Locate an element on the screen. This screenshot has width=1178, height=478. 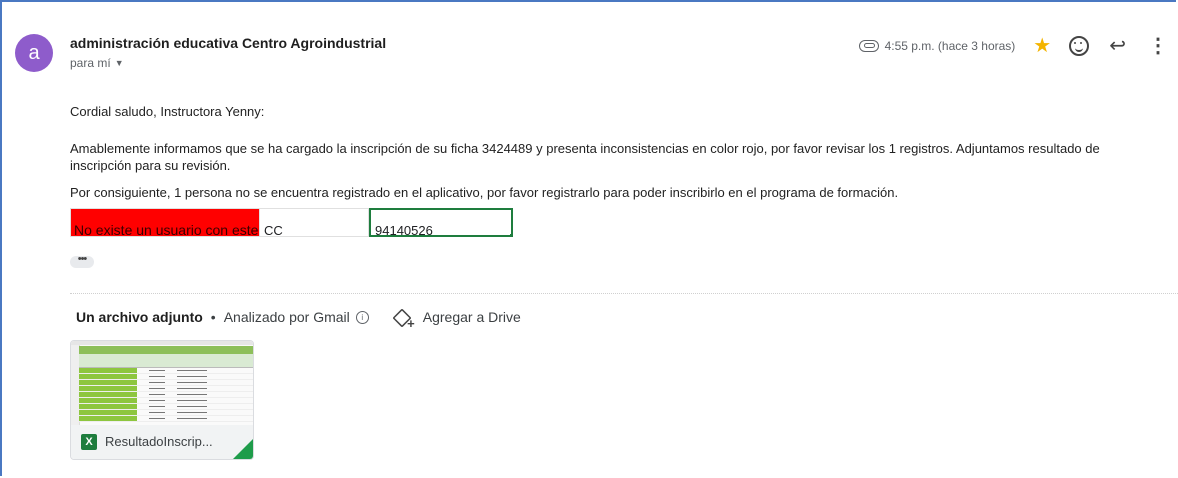
greeting-text: Cordial saludo, Instructora Yenny: is located at coordinates (167, 111).